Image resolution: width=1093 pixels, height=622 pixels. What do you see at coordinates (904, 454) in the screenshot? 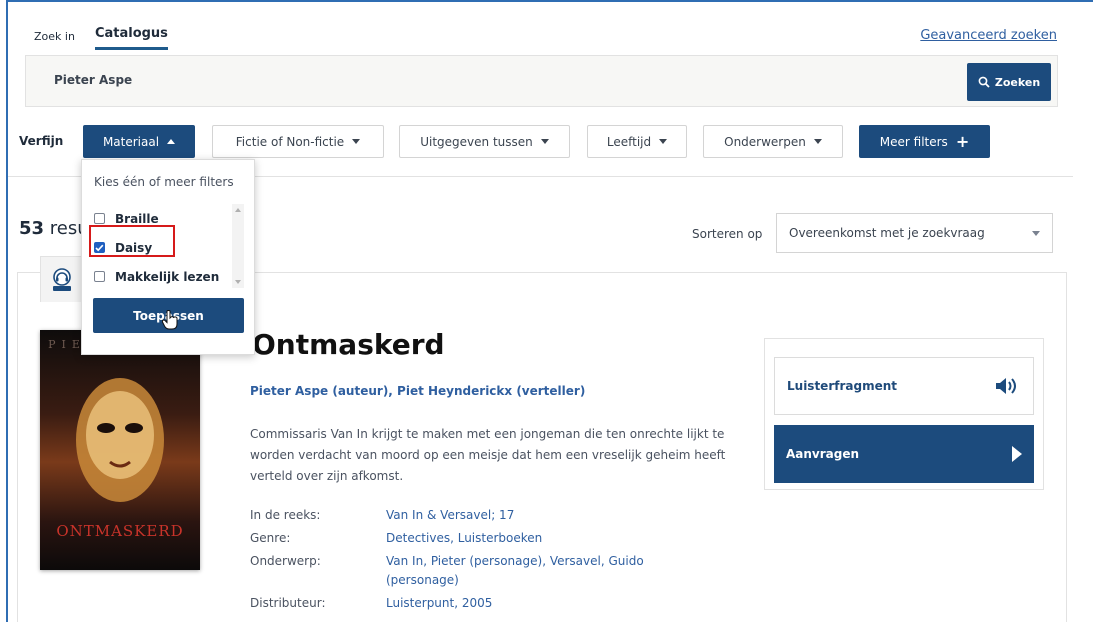
I see `request-button: Aanvragen` at bounding box center [904, 454].